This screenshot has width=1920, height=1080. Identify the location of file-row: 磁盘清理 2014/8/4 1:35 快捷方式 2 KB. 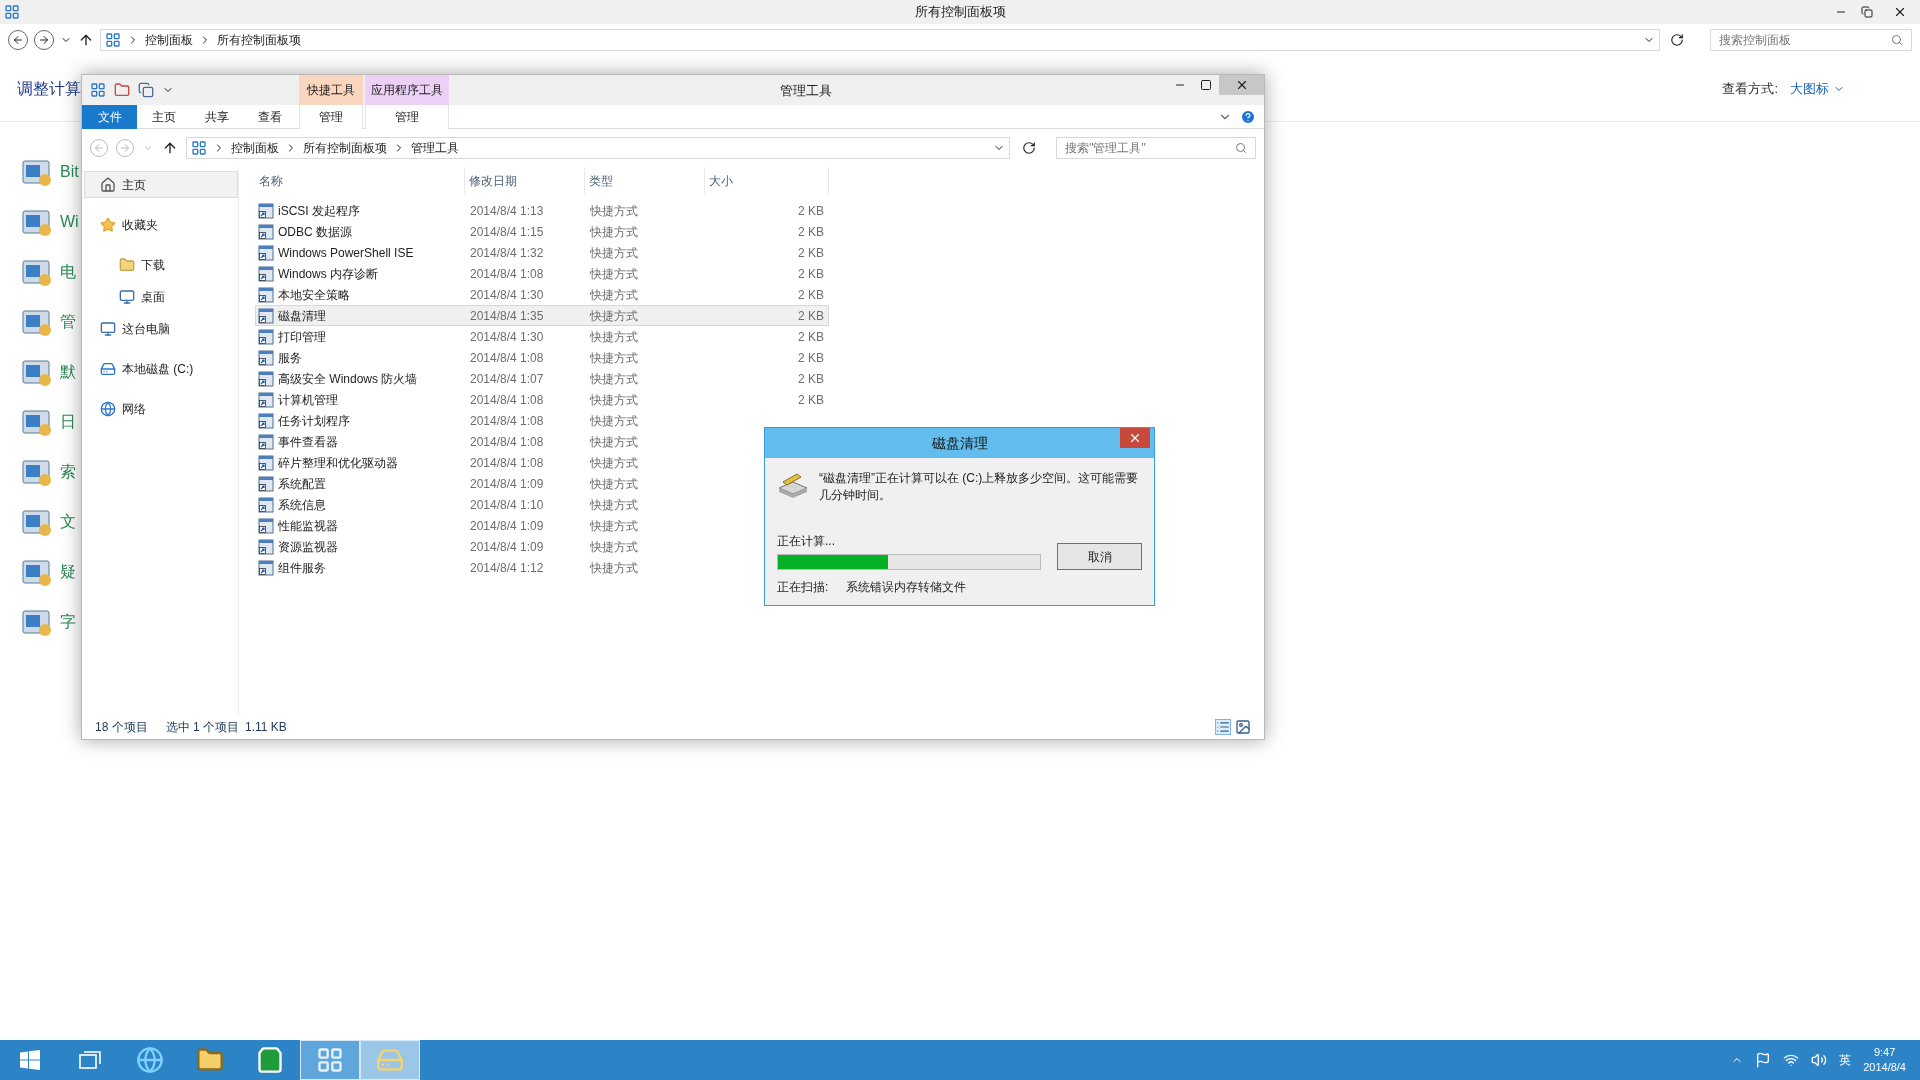
(542, 315).